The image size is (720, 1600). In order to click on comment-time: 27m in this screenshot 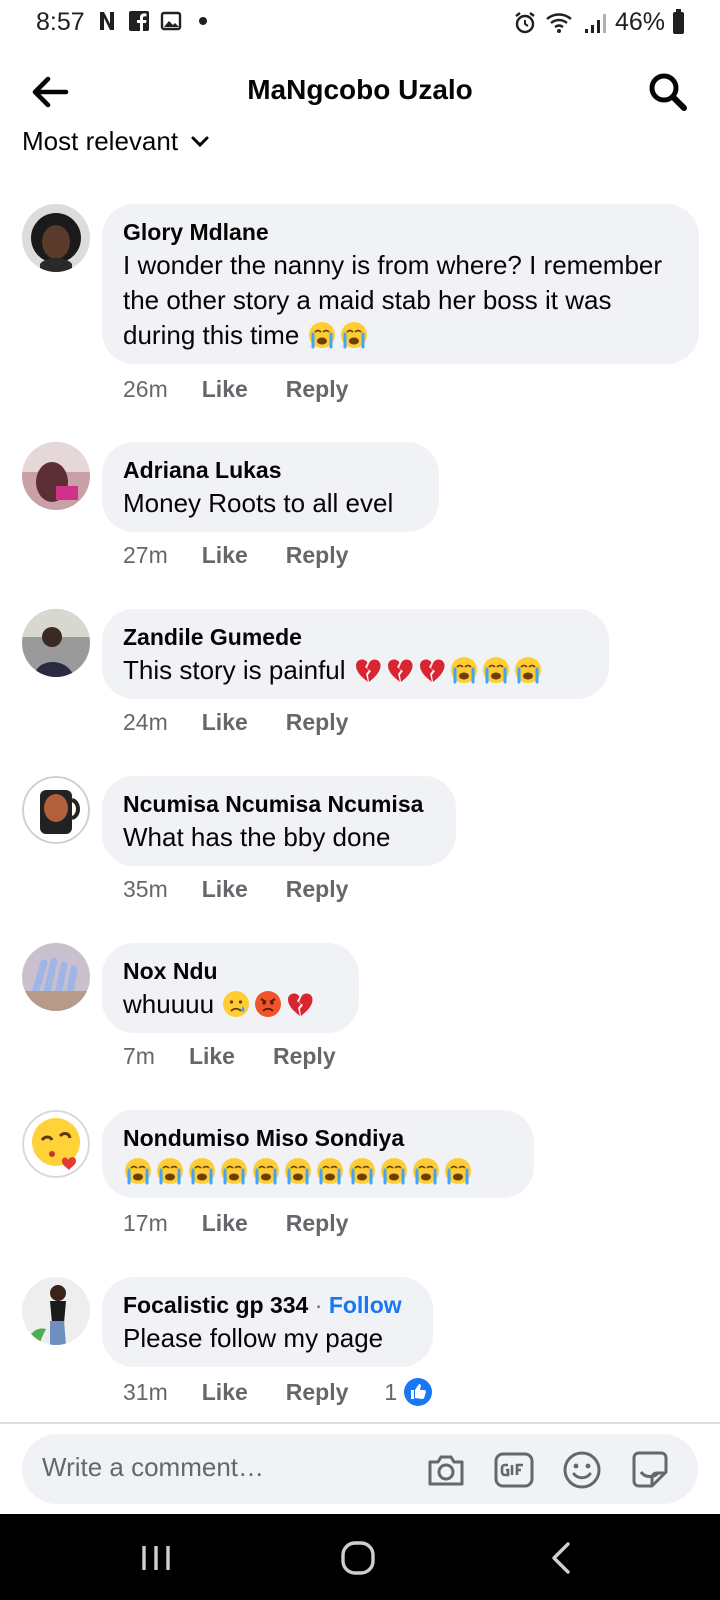, I will do `click(145, 555)`.